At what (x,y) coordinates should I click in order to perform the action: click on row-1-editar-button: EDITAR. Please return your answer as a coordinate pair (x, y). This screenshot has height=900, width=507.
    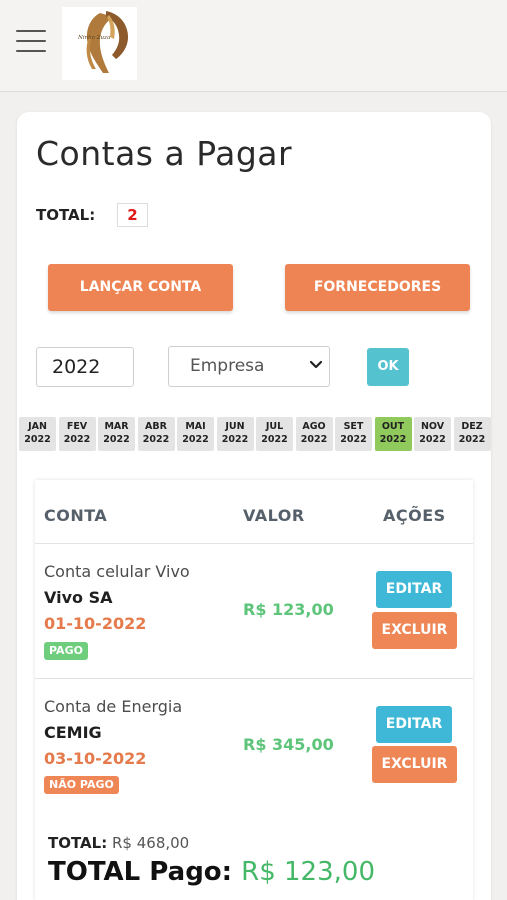
    Looking at the image, I should click on (414, 589).